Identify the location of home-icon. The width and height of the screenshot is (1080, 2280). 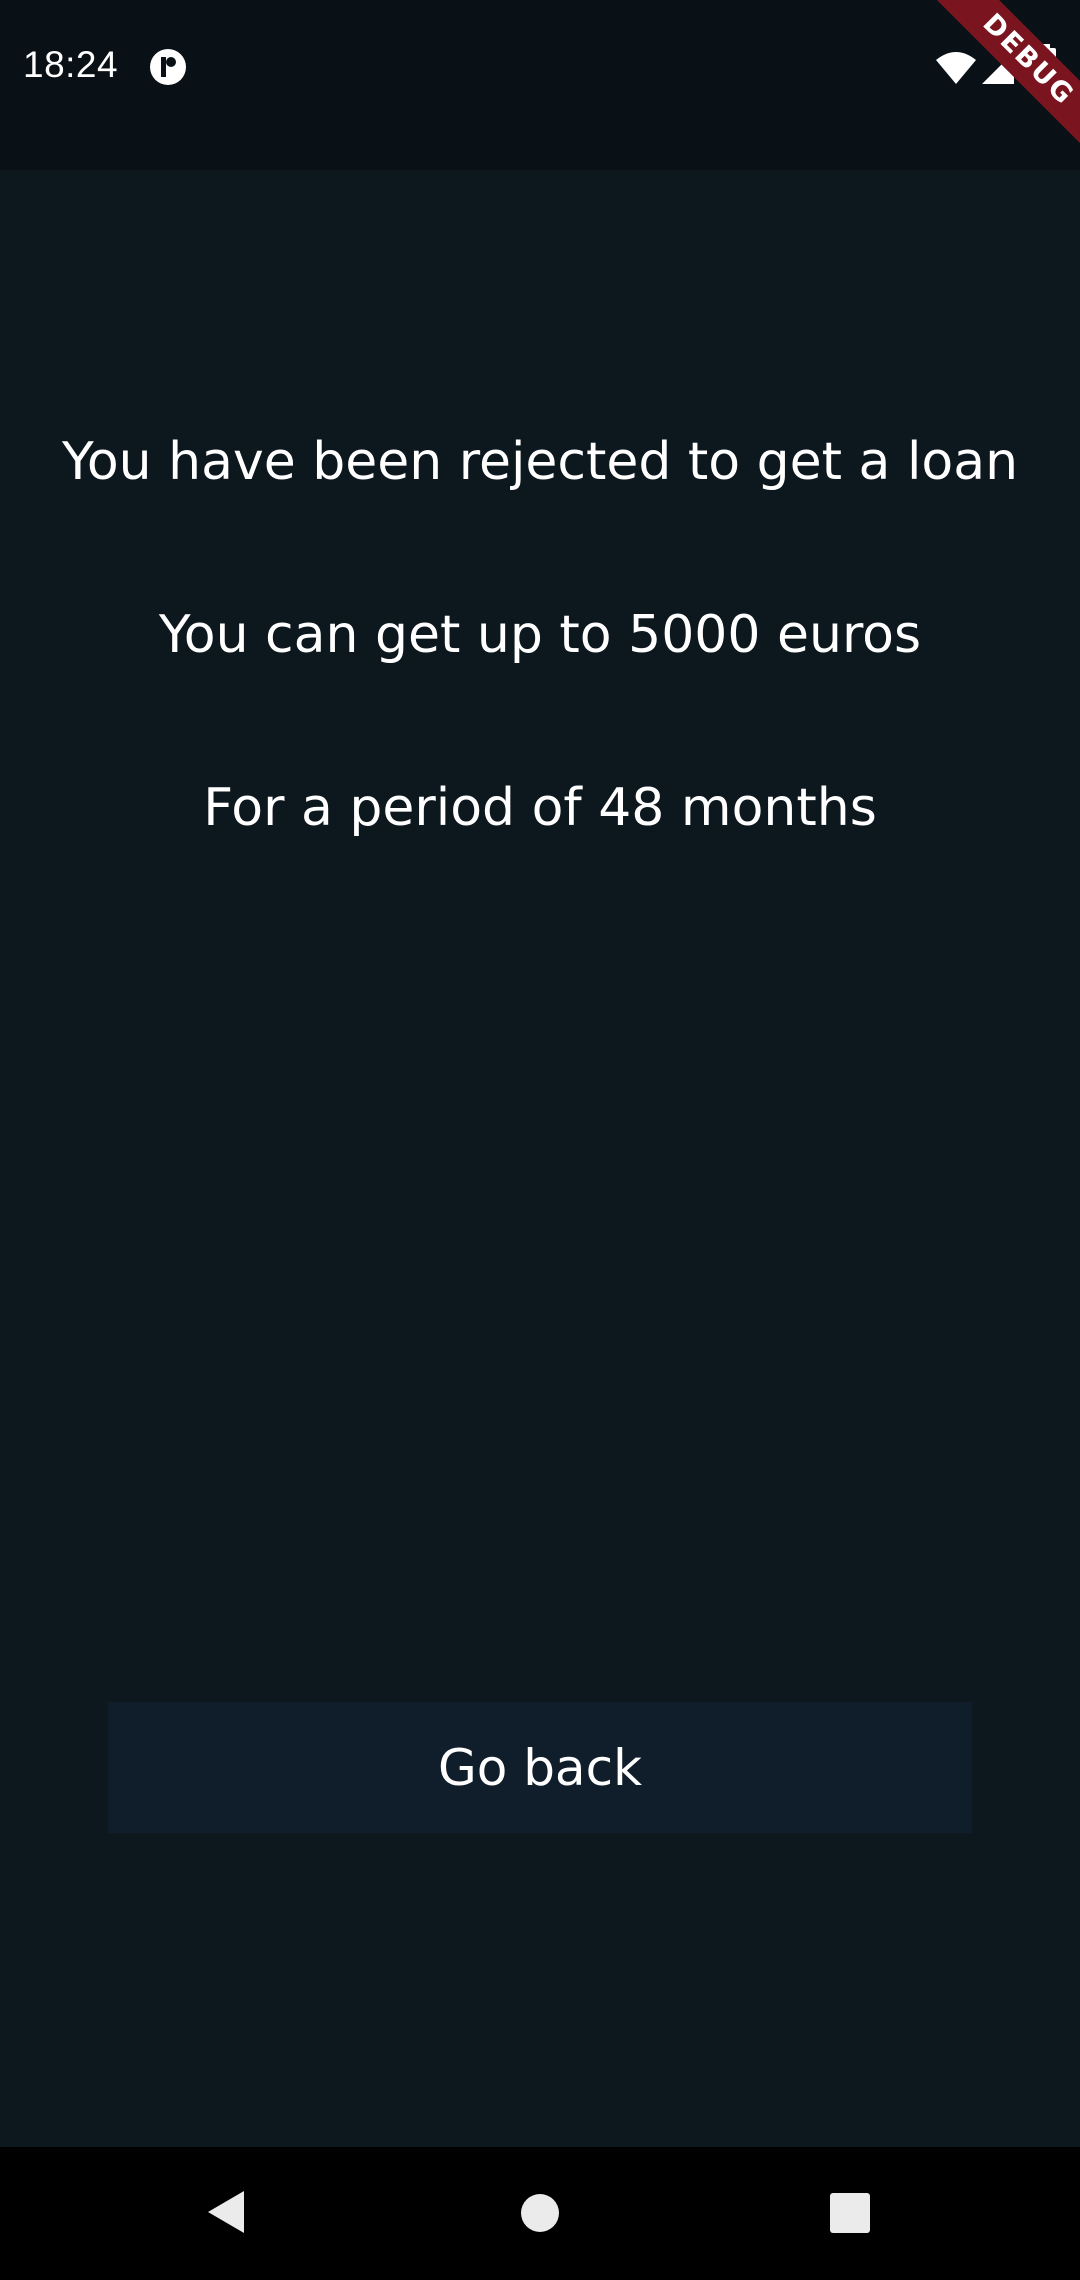
(540, 2213).